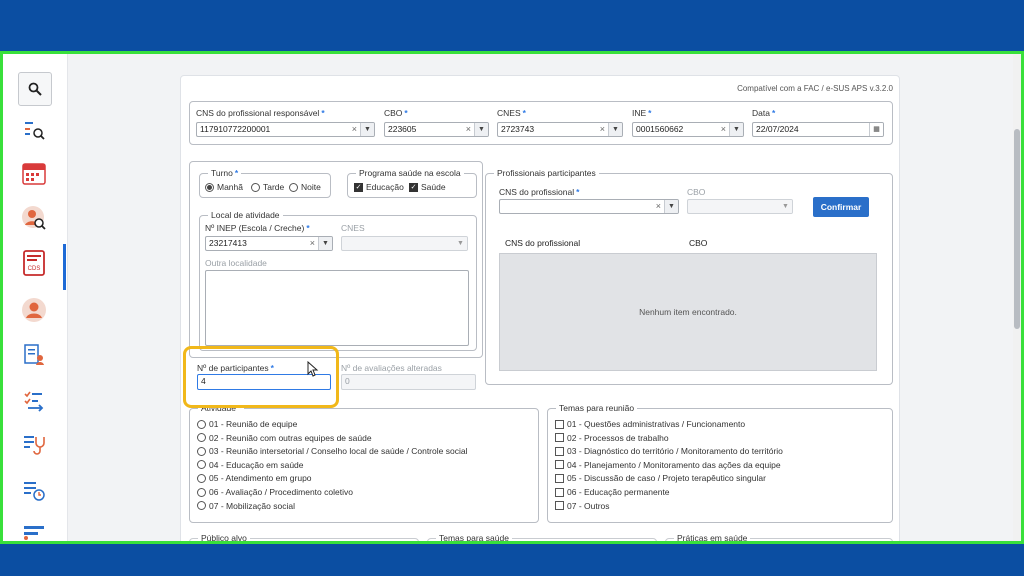 The height and width of the screenshot is (576, 1024). What do you see at coordinates (34, 528) in the screenshot?
I see `list-icon` at bounding box center [34, 528].